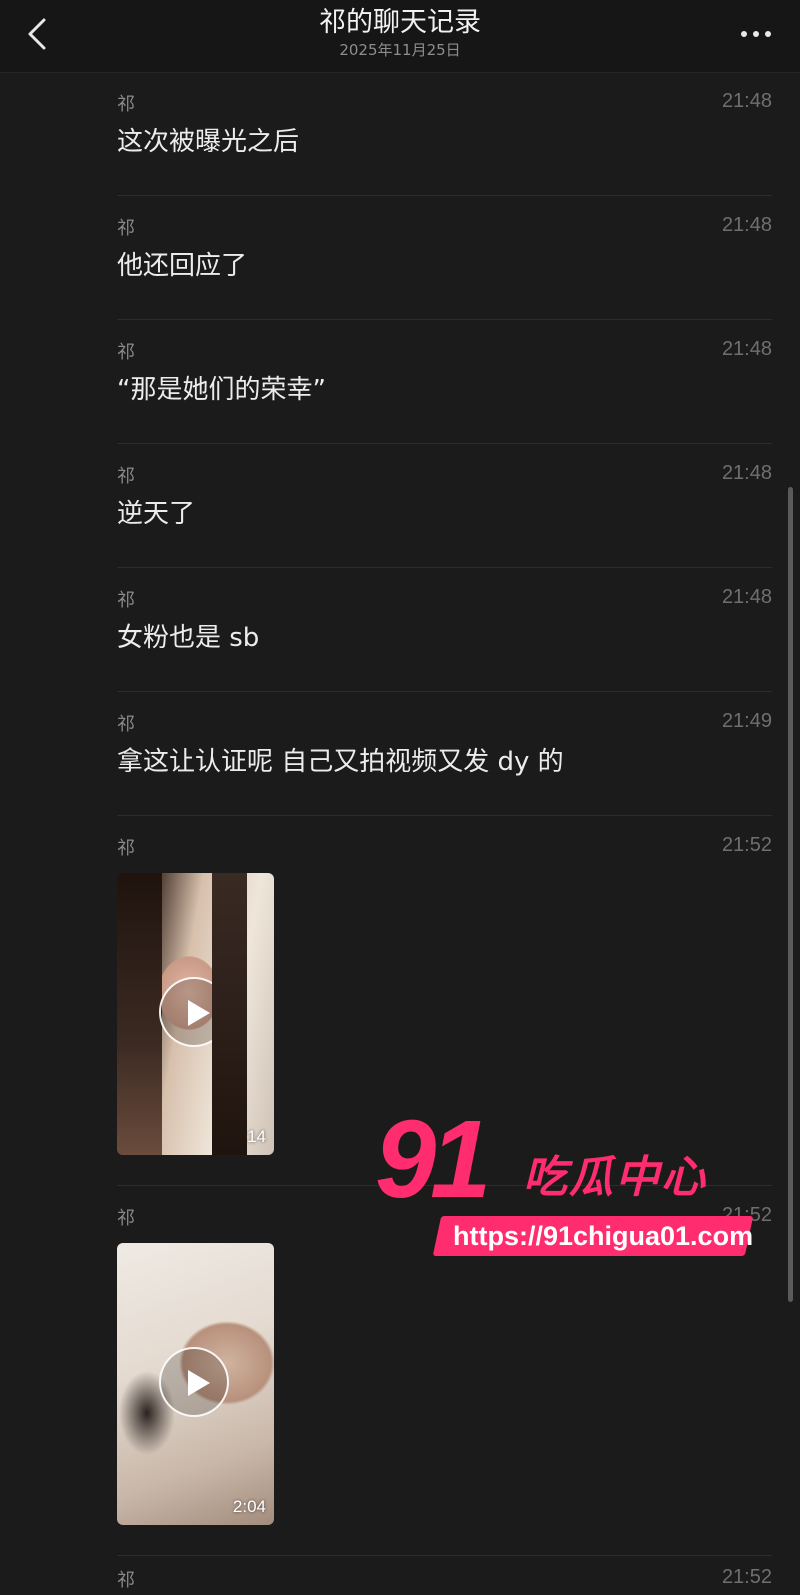  I want to click on watermark-url: https://91chigua01.com, so click(603, 1236).